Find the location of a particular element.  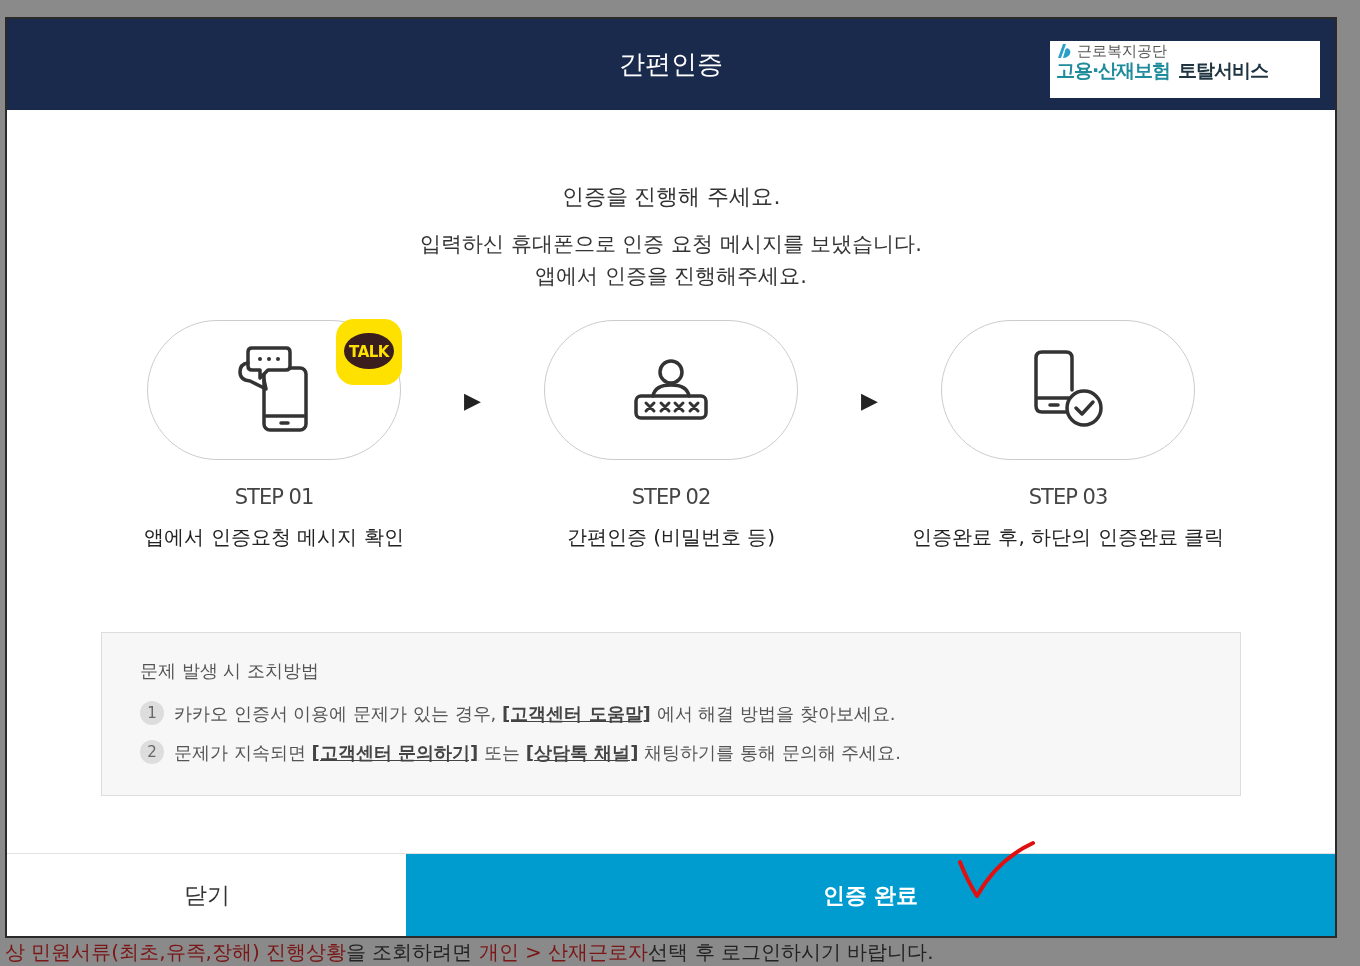

phone-check-icon is located at coordinates (1068, 390).